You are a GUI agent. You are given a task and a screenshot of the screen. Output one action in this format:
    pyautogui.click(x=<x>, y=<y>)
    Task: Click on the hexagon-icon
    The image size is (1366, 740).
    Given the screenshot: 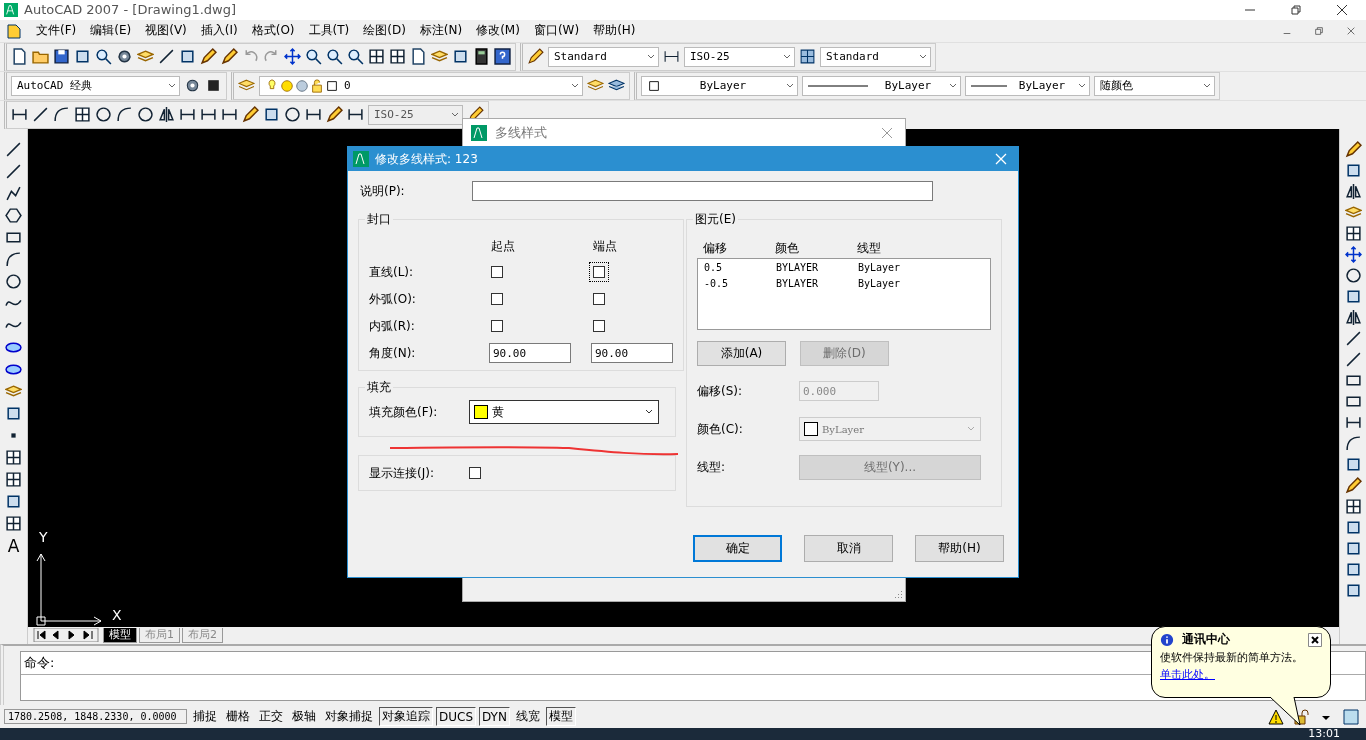 What is the action you would take?
    pyautogui.click(x=13, y=215)
    